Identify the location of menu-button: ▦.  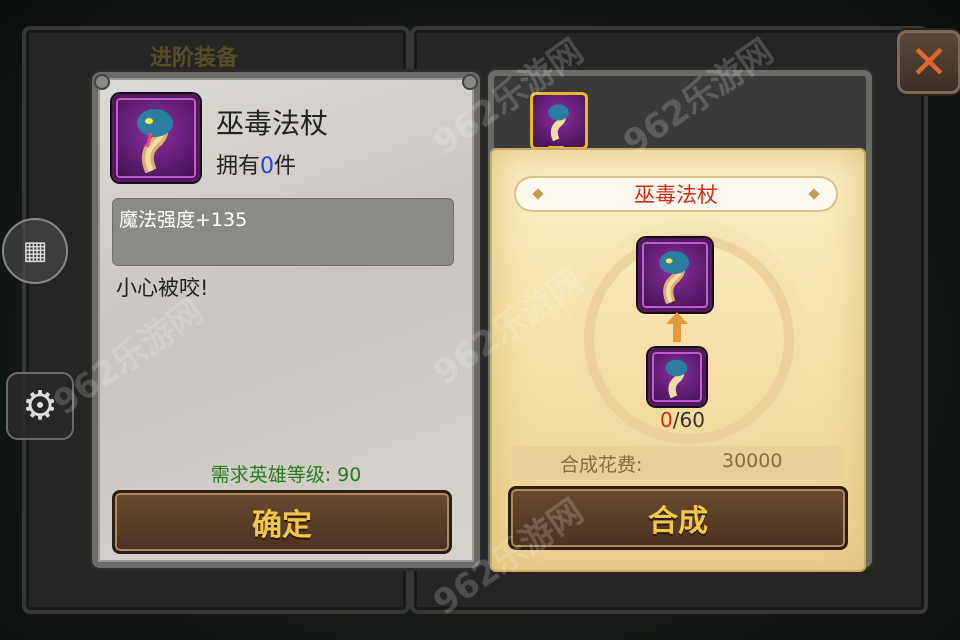
(35, 251).